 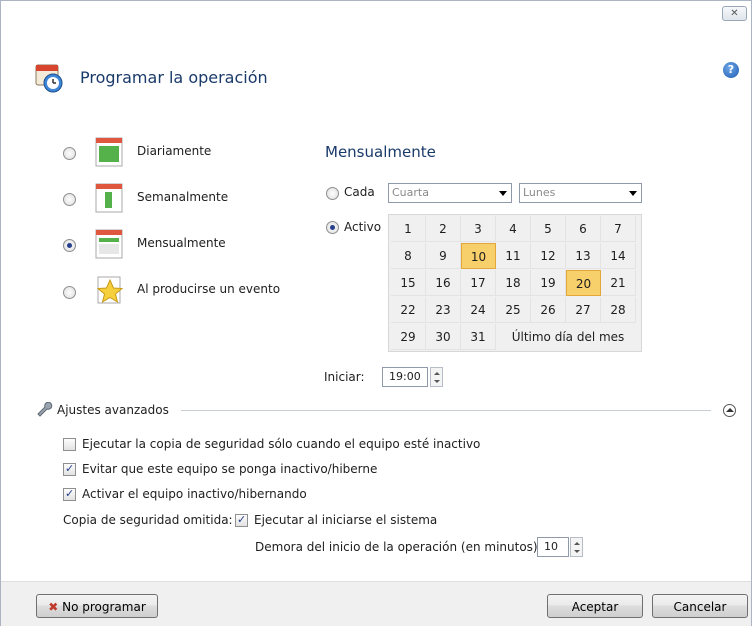 What do you see at coordinates (109, 244) in the screenshot?
I see `calendar-monthly-icon` at bounding box center [109, 244].